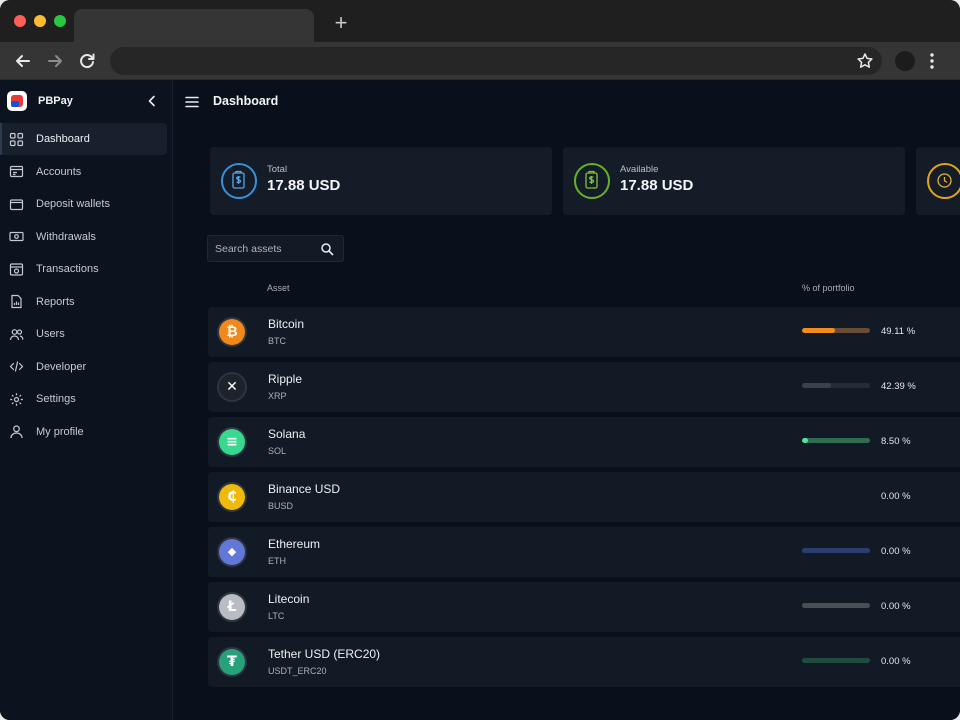  I want to click on portfolio-percent: 49.11 %, so click(898, 331).